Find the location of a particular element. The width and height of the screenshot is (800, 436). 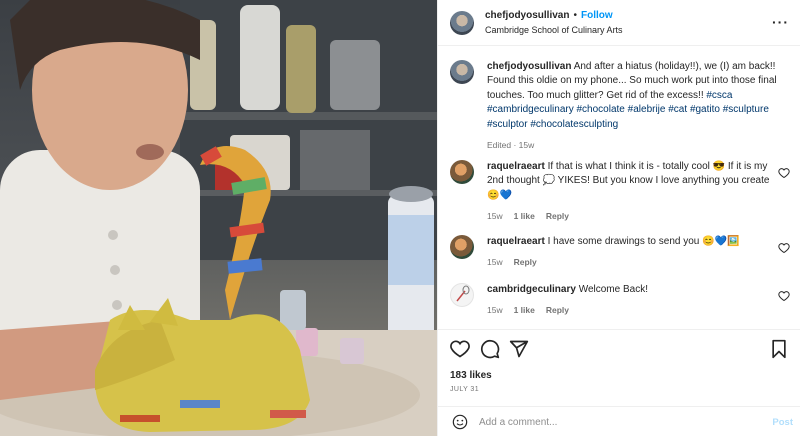

post-date: JULY 31 is located at coordinates (464, 389).